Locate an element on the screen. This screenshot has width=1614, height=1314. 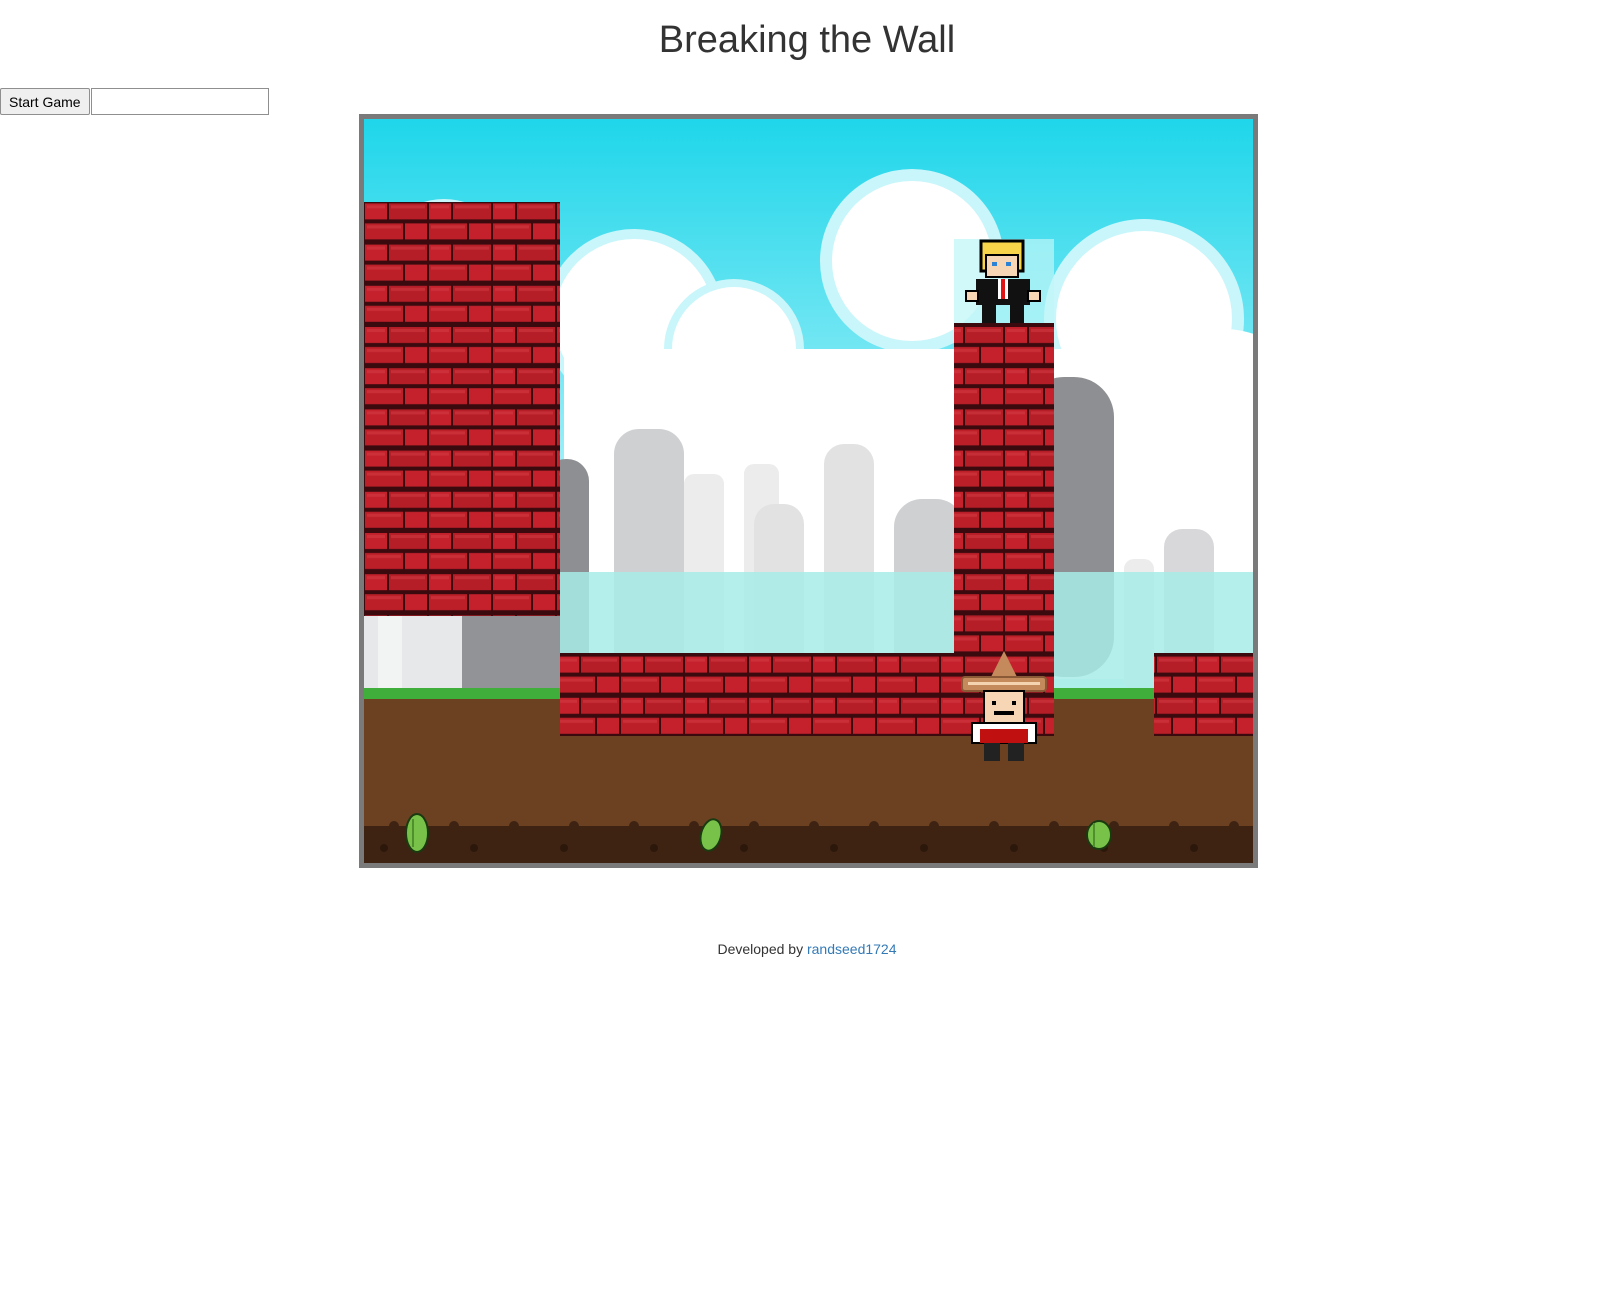
brick-wall-tower is located at coordinates (1004, 488).